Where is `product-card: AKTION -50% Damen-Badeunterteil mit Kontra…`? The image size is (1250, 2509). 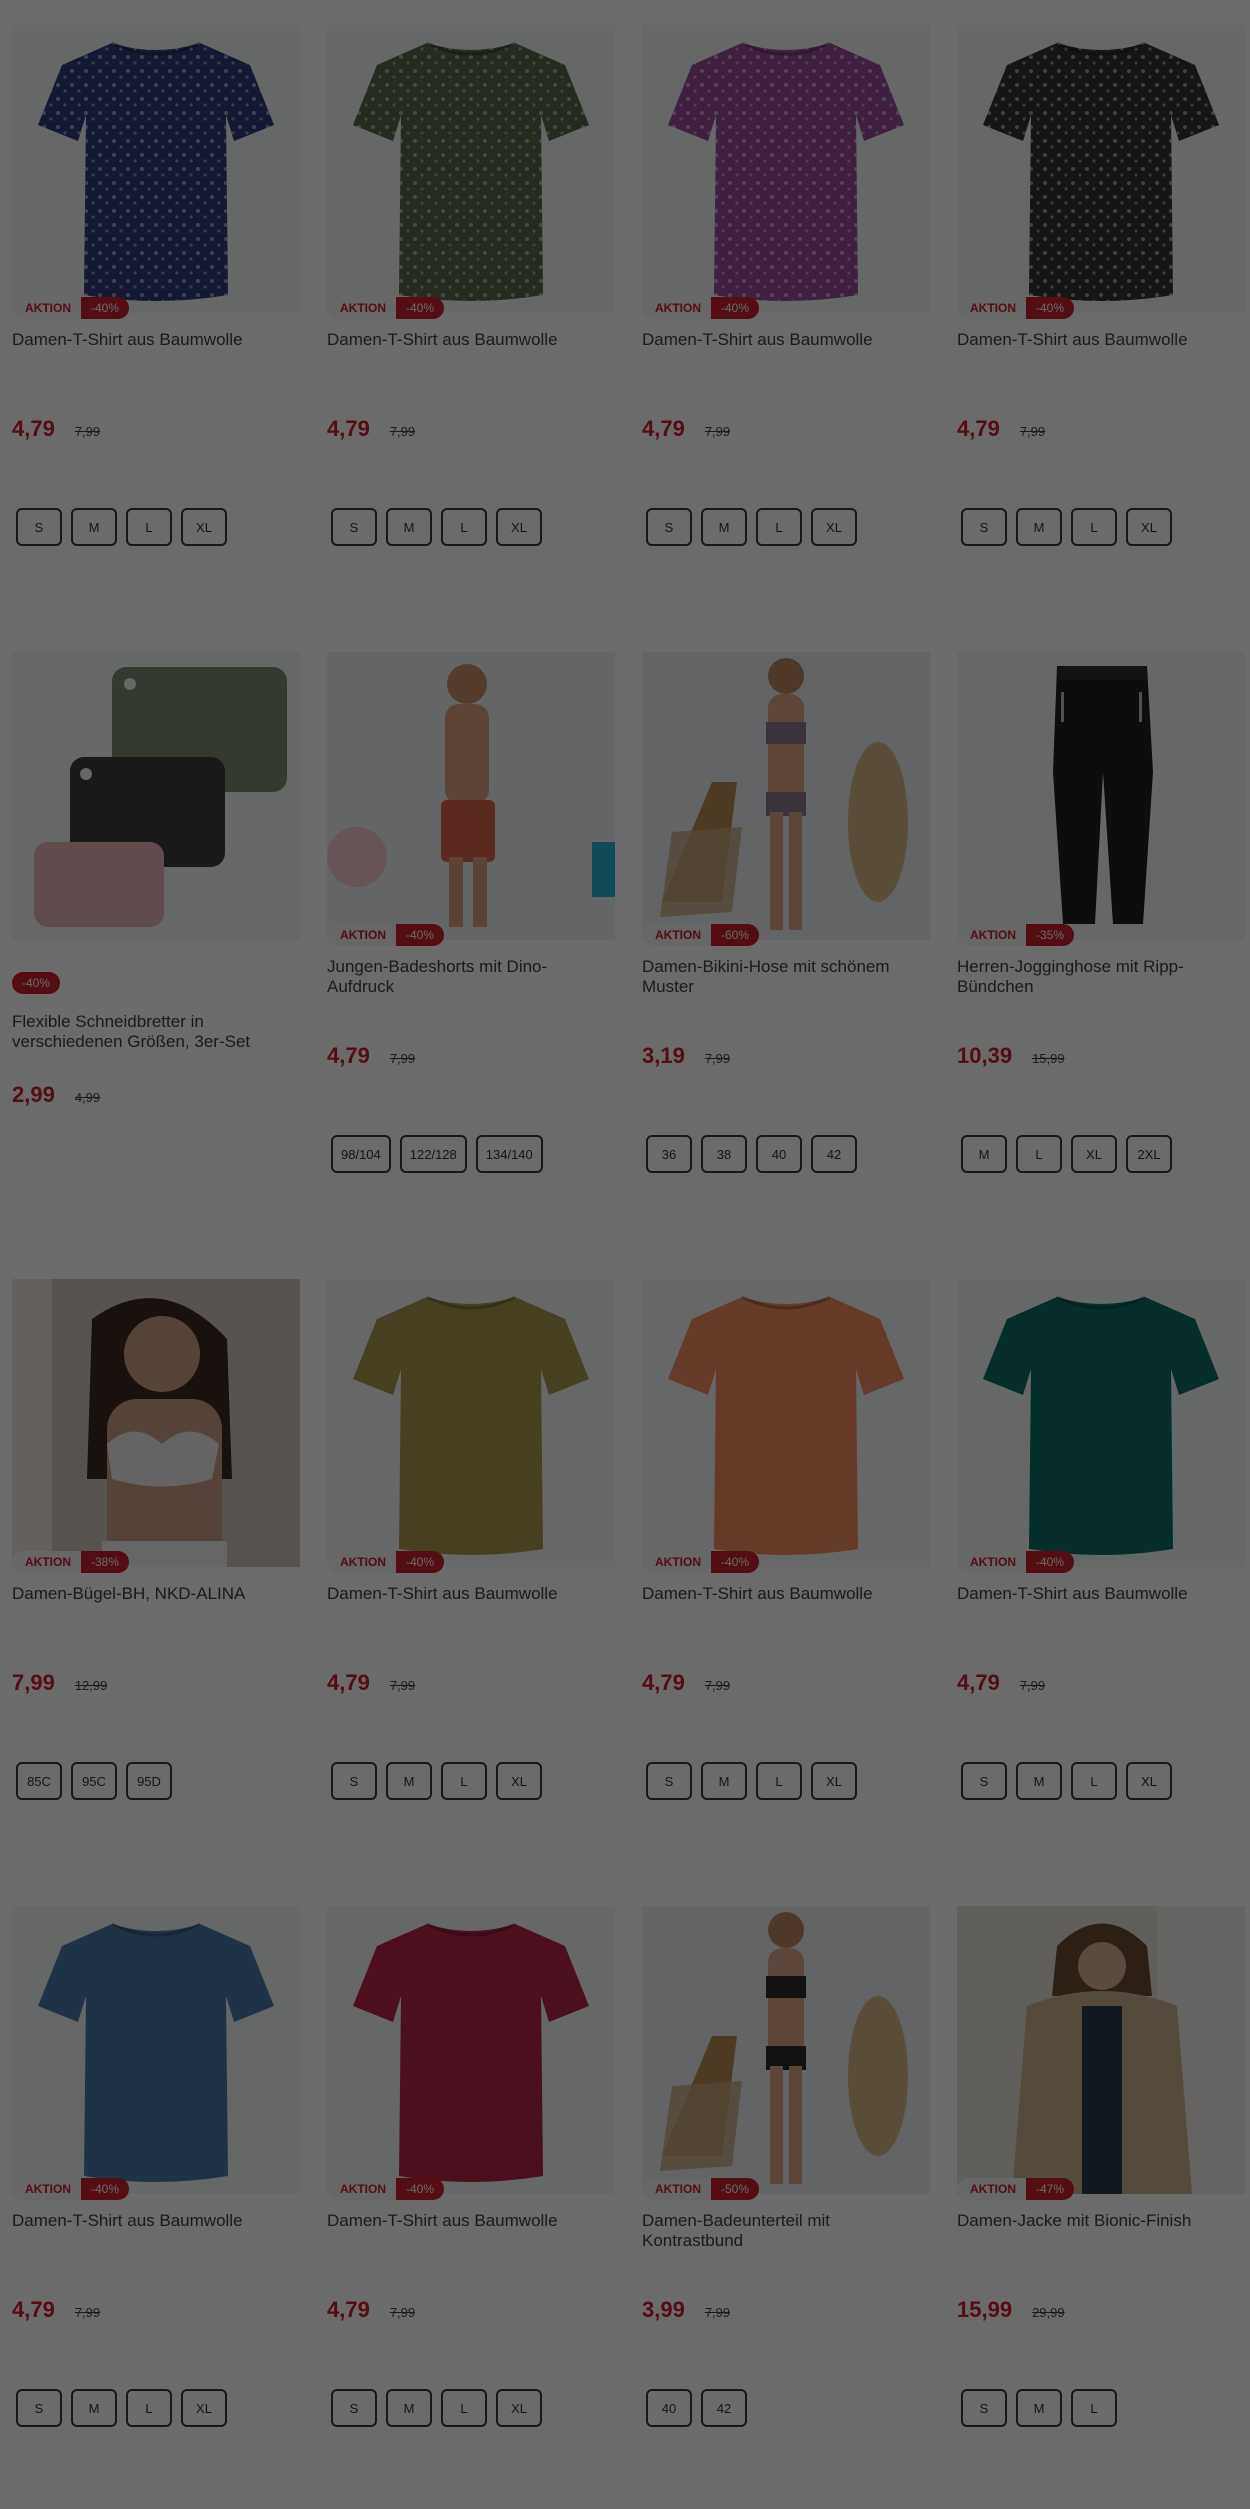
product-card: AKTION -50% Damen-Badeunterteil mit Kontra… is located at coordinates (786, 2206).